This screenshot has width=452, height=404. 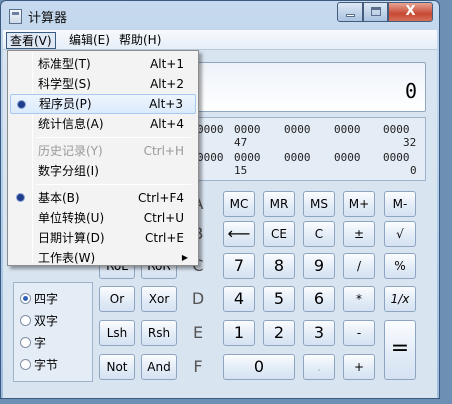 What do you see at coordinates (239, 234) in the screenshot?
I see `backspace-button: ⟵` at bounding box center [239, 234].